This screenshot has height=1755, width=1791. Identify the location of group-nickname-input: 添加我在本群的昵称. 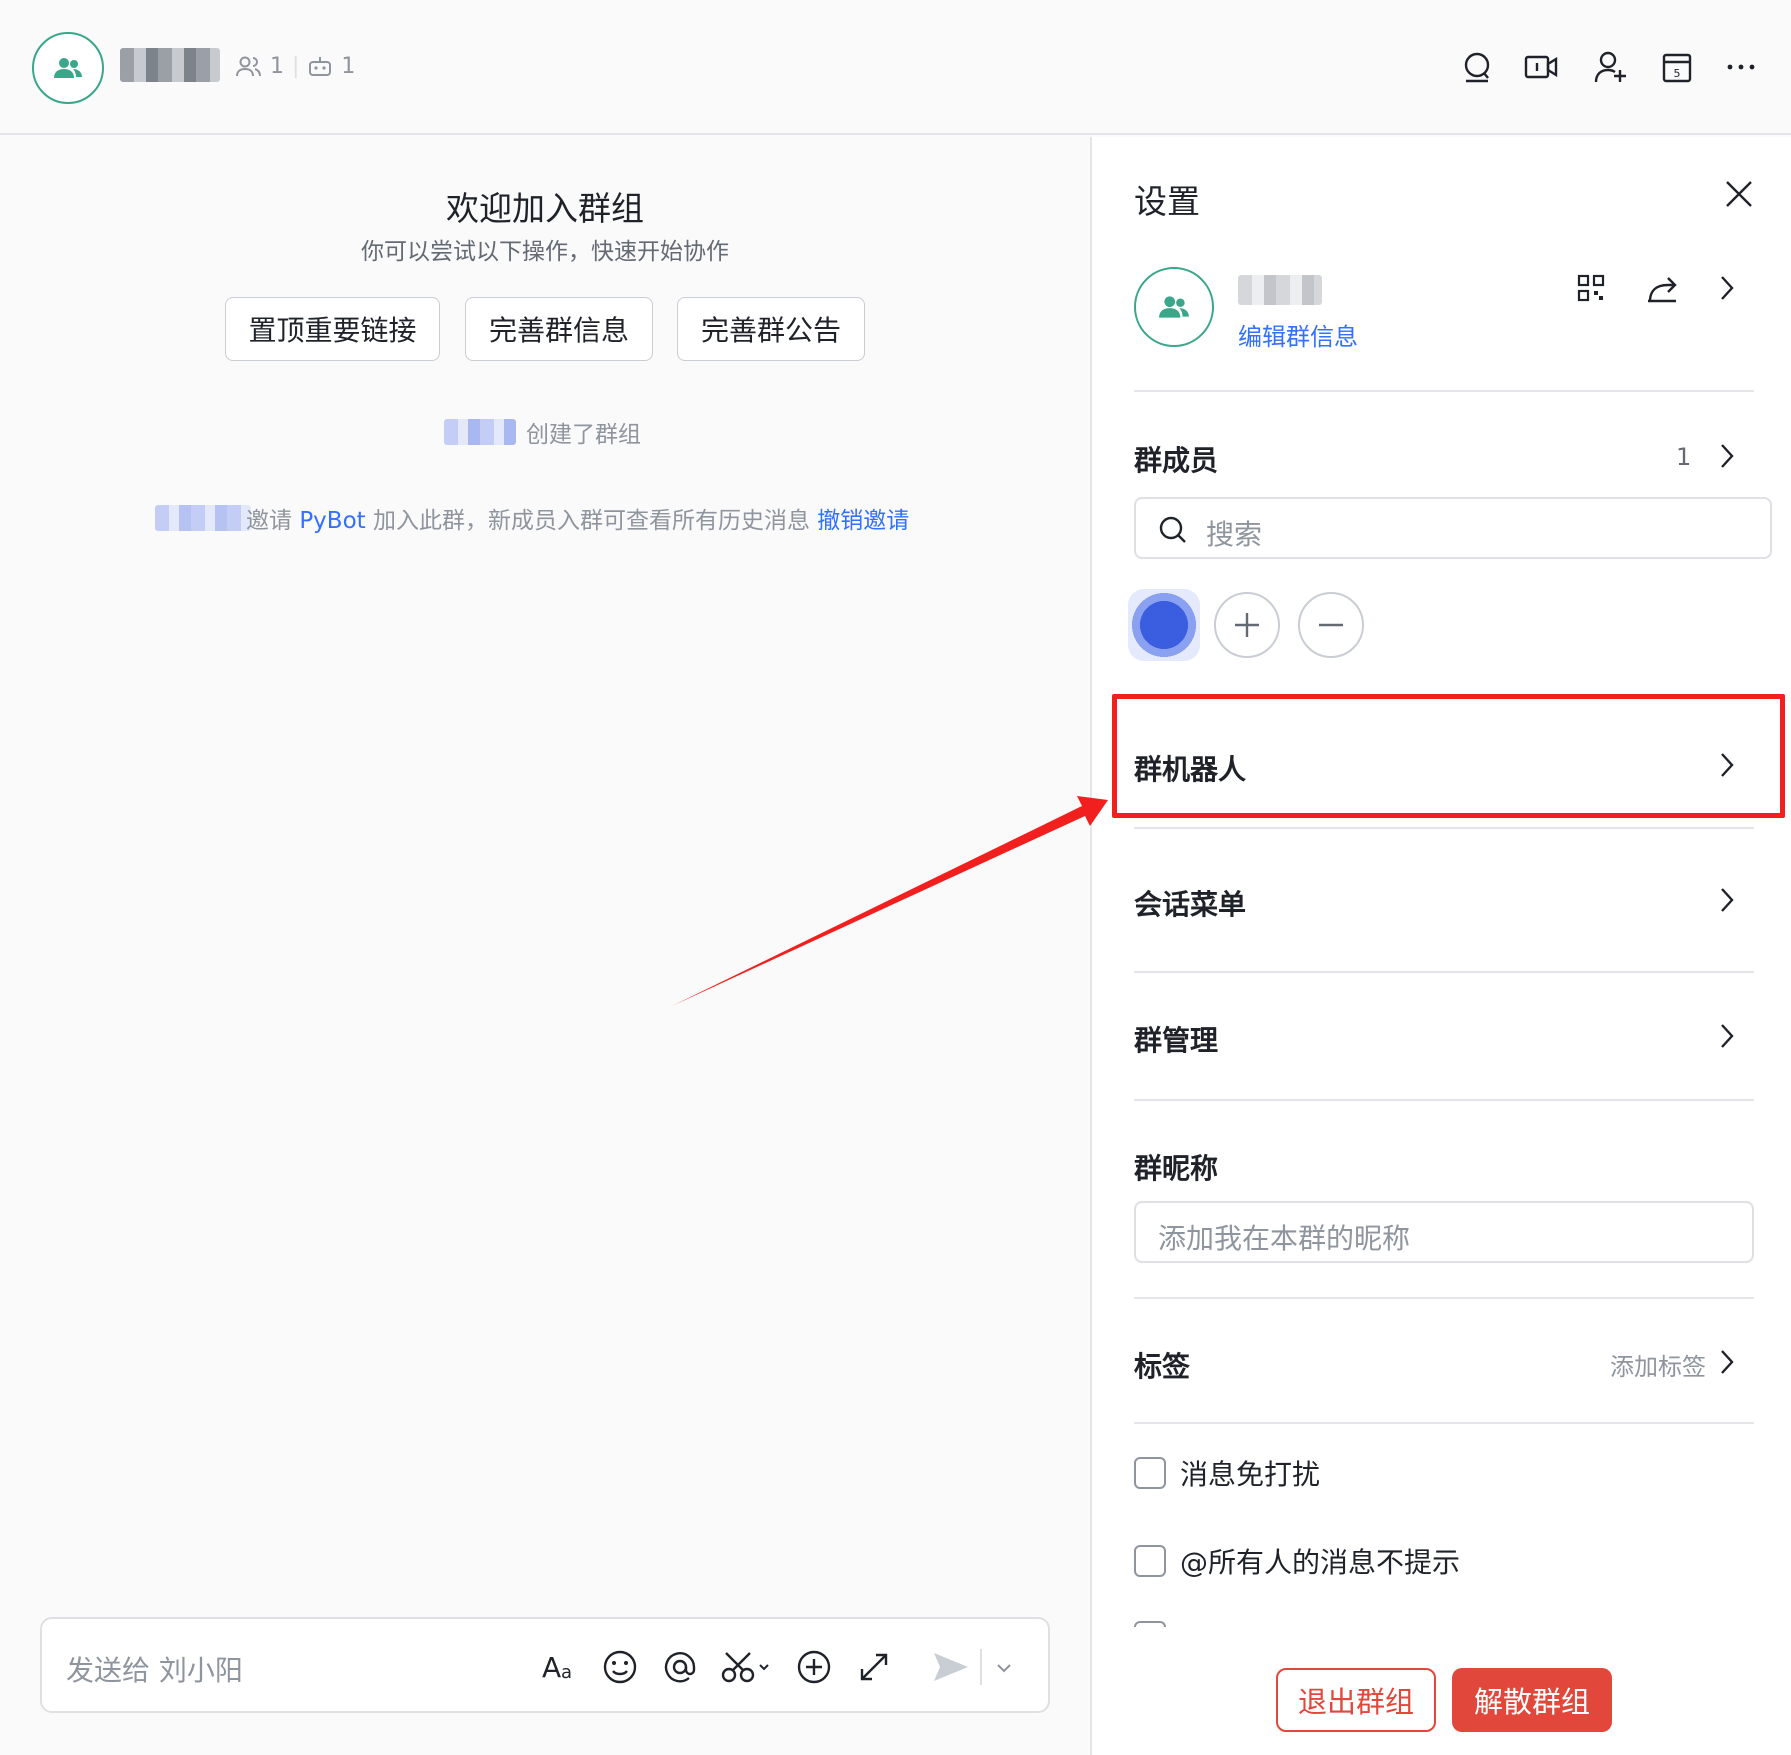
(1444, 1232).